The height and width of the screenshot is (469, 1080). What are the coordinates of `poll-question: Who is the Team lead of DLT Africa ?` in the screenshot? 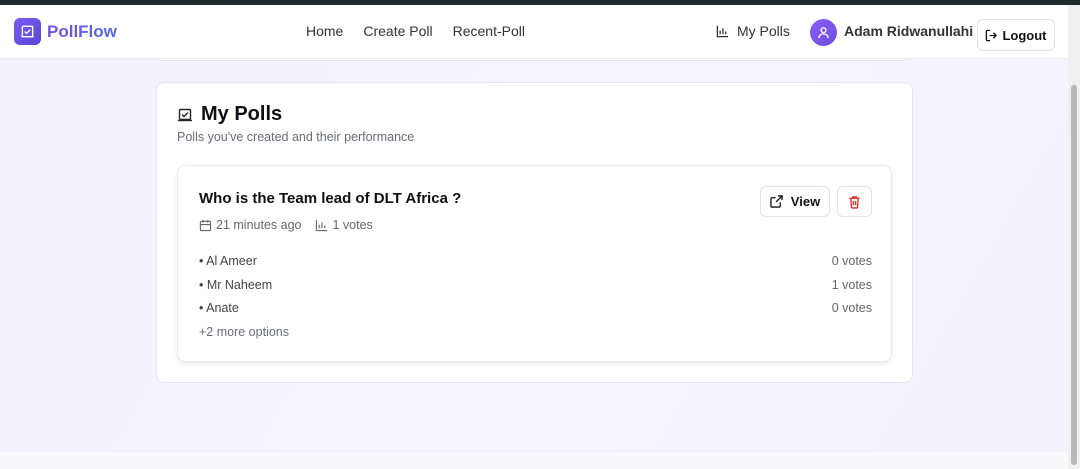 It's located at (330, 198).